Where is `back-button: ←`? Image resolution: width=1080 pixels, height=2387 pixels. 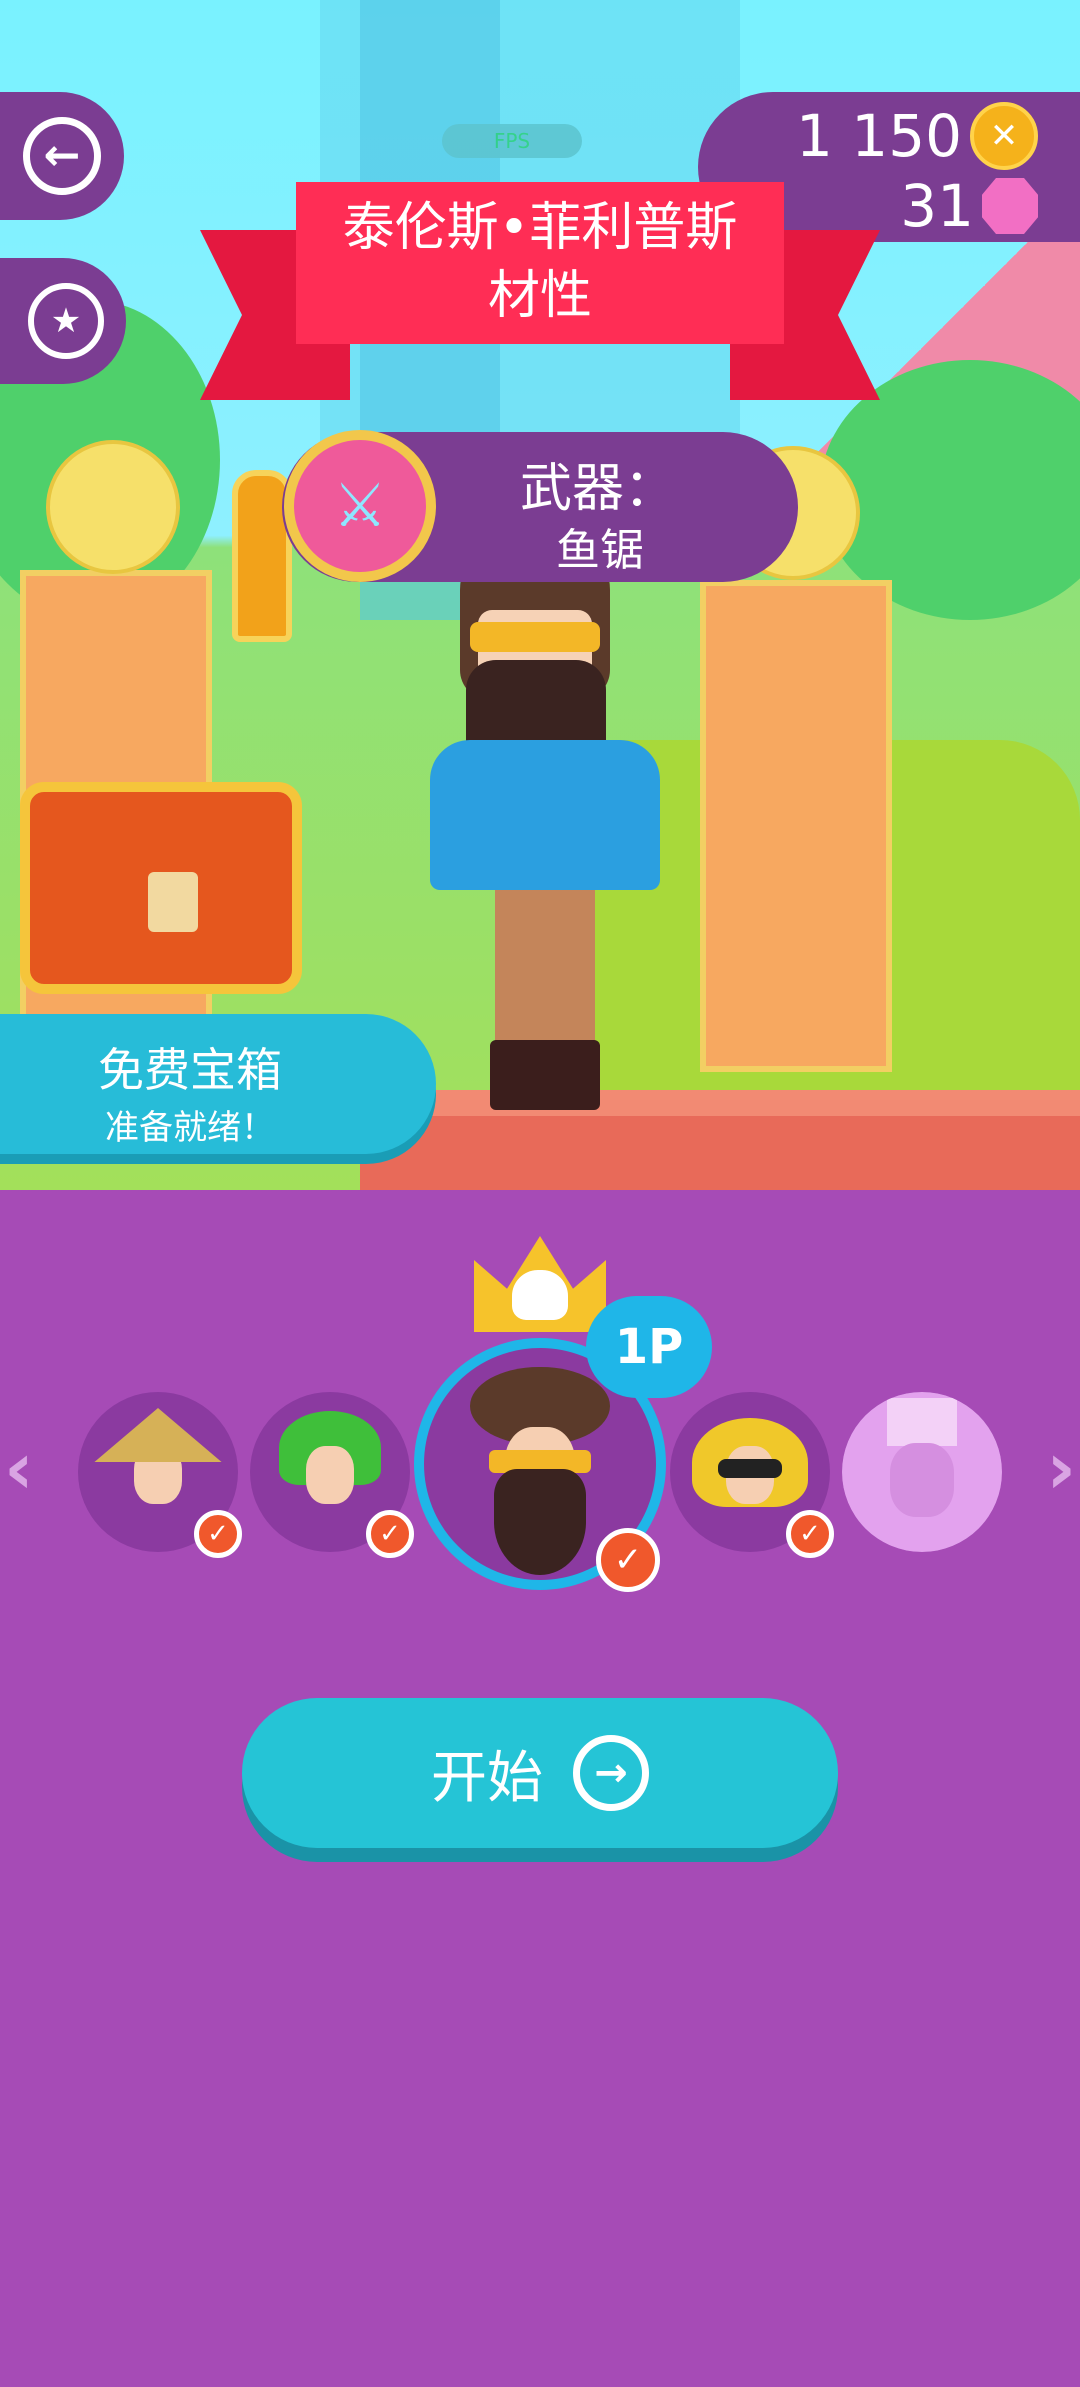
back-button: ← is located at coordinates (62, 156).